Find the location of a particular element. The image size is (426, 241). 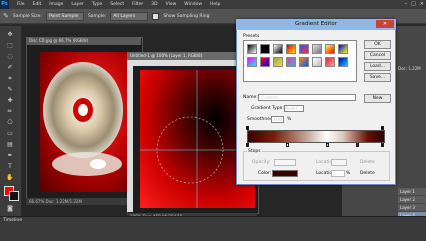

menu-window: Window is located at coordinates (193, 4).